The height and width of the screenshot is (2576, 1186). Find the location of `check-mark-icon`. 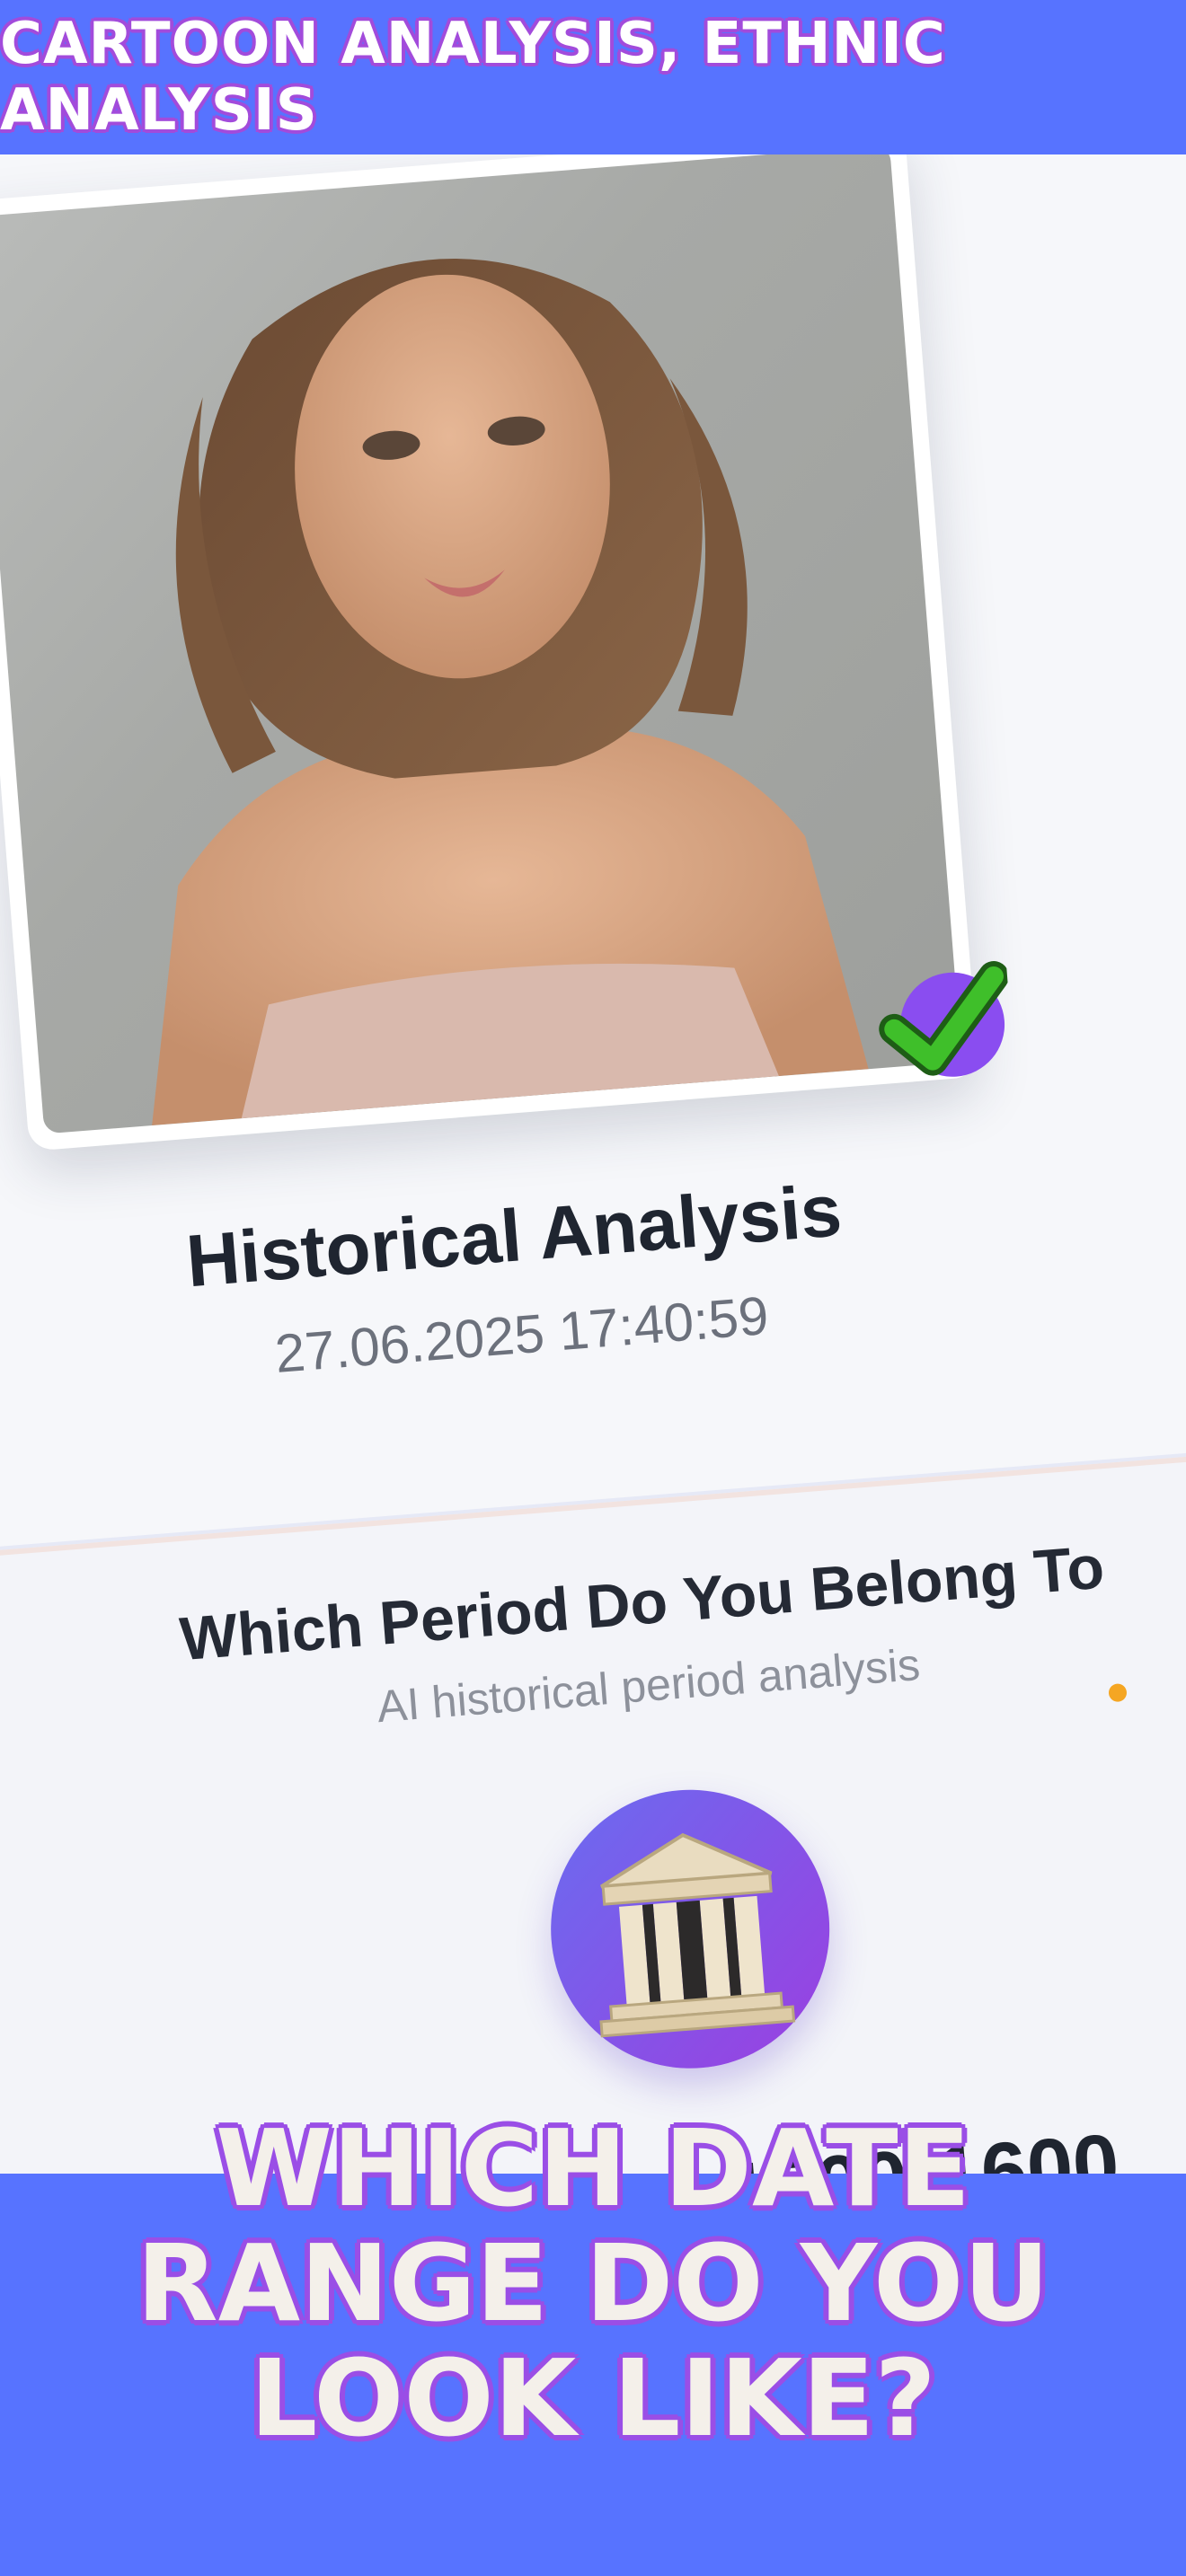

check-mark-icon is located at coordinates (944, 1018).